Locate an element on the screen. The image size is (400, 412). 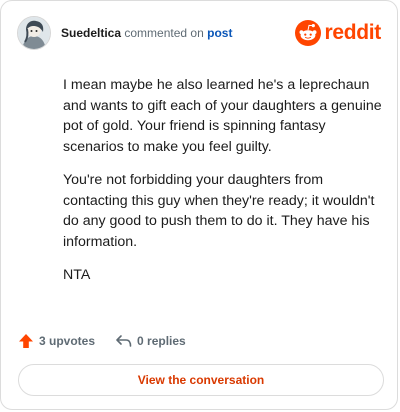
comment-header: Suedeltica commented on post reddit is located at coordinates (199, 33).